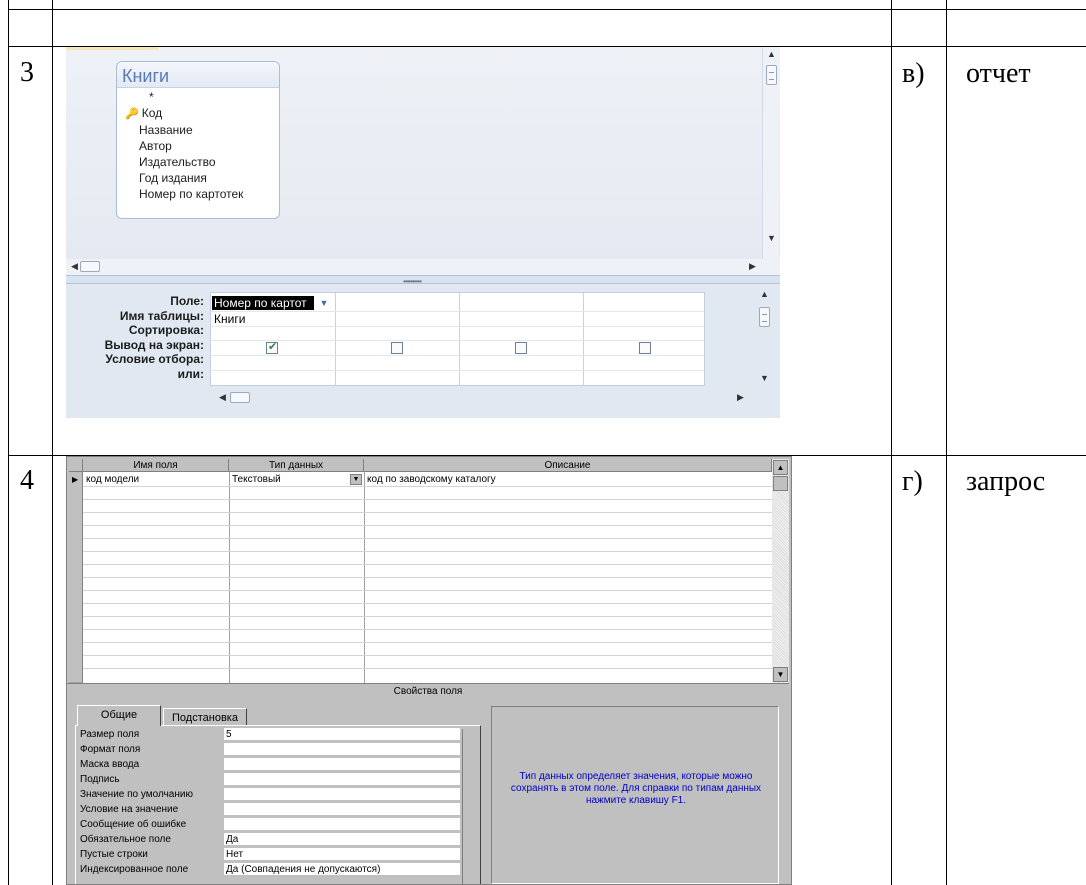  What do you see at coordinates (166, 330) in the screenshot?
I see `grid-row-label: Сортировка:` at bounding box center [166, 330].